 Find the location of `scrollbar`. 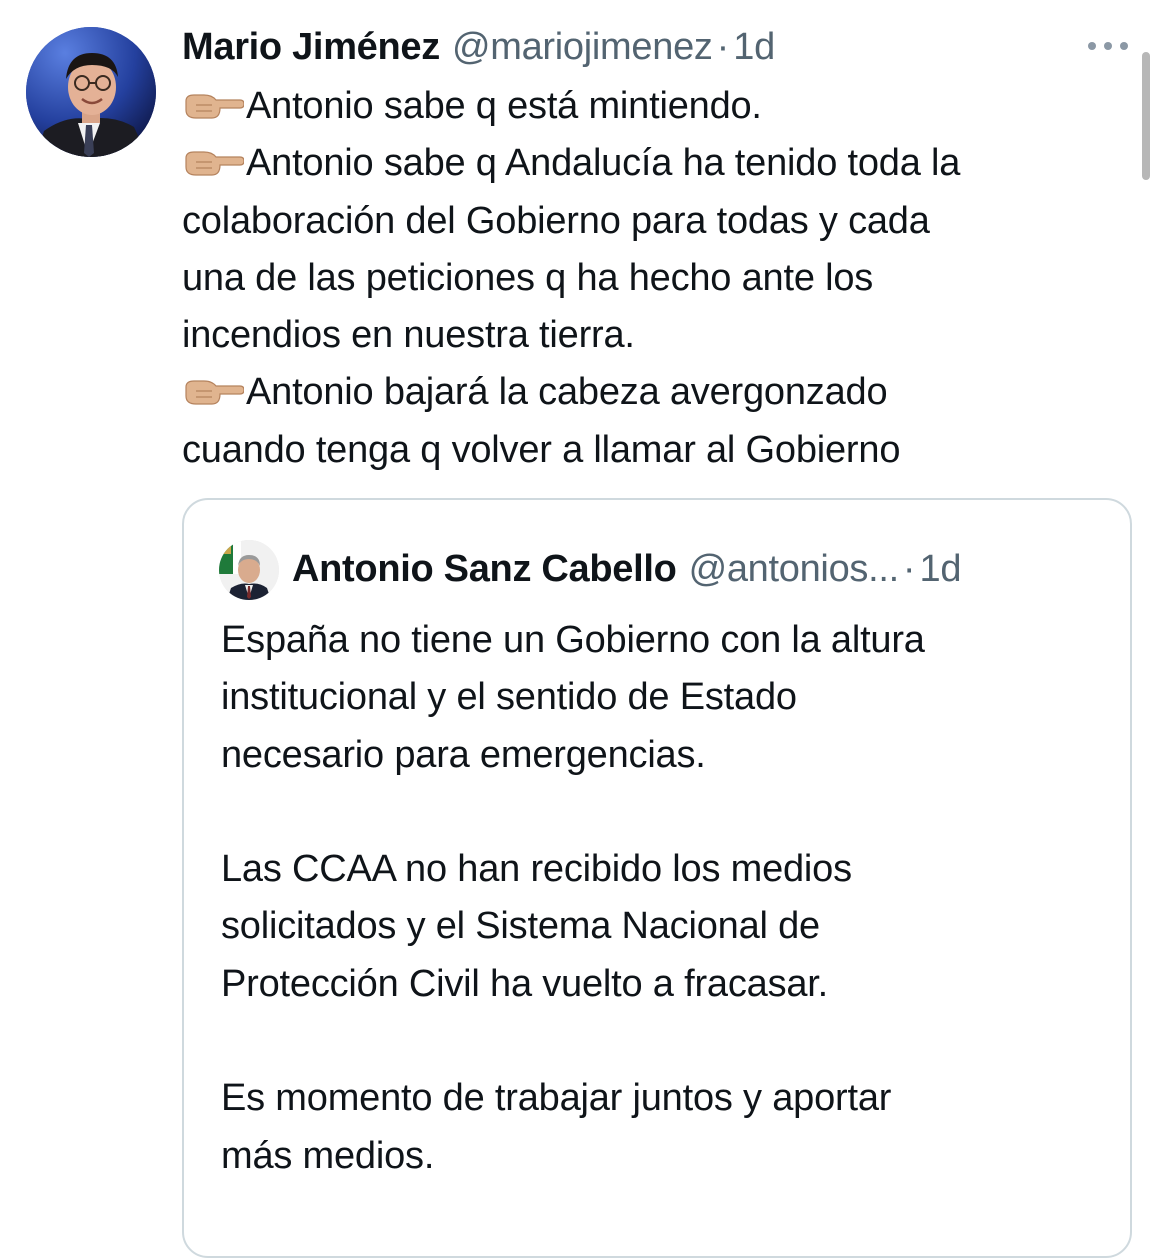

scrollbar is located at coordinates (1146, 116).